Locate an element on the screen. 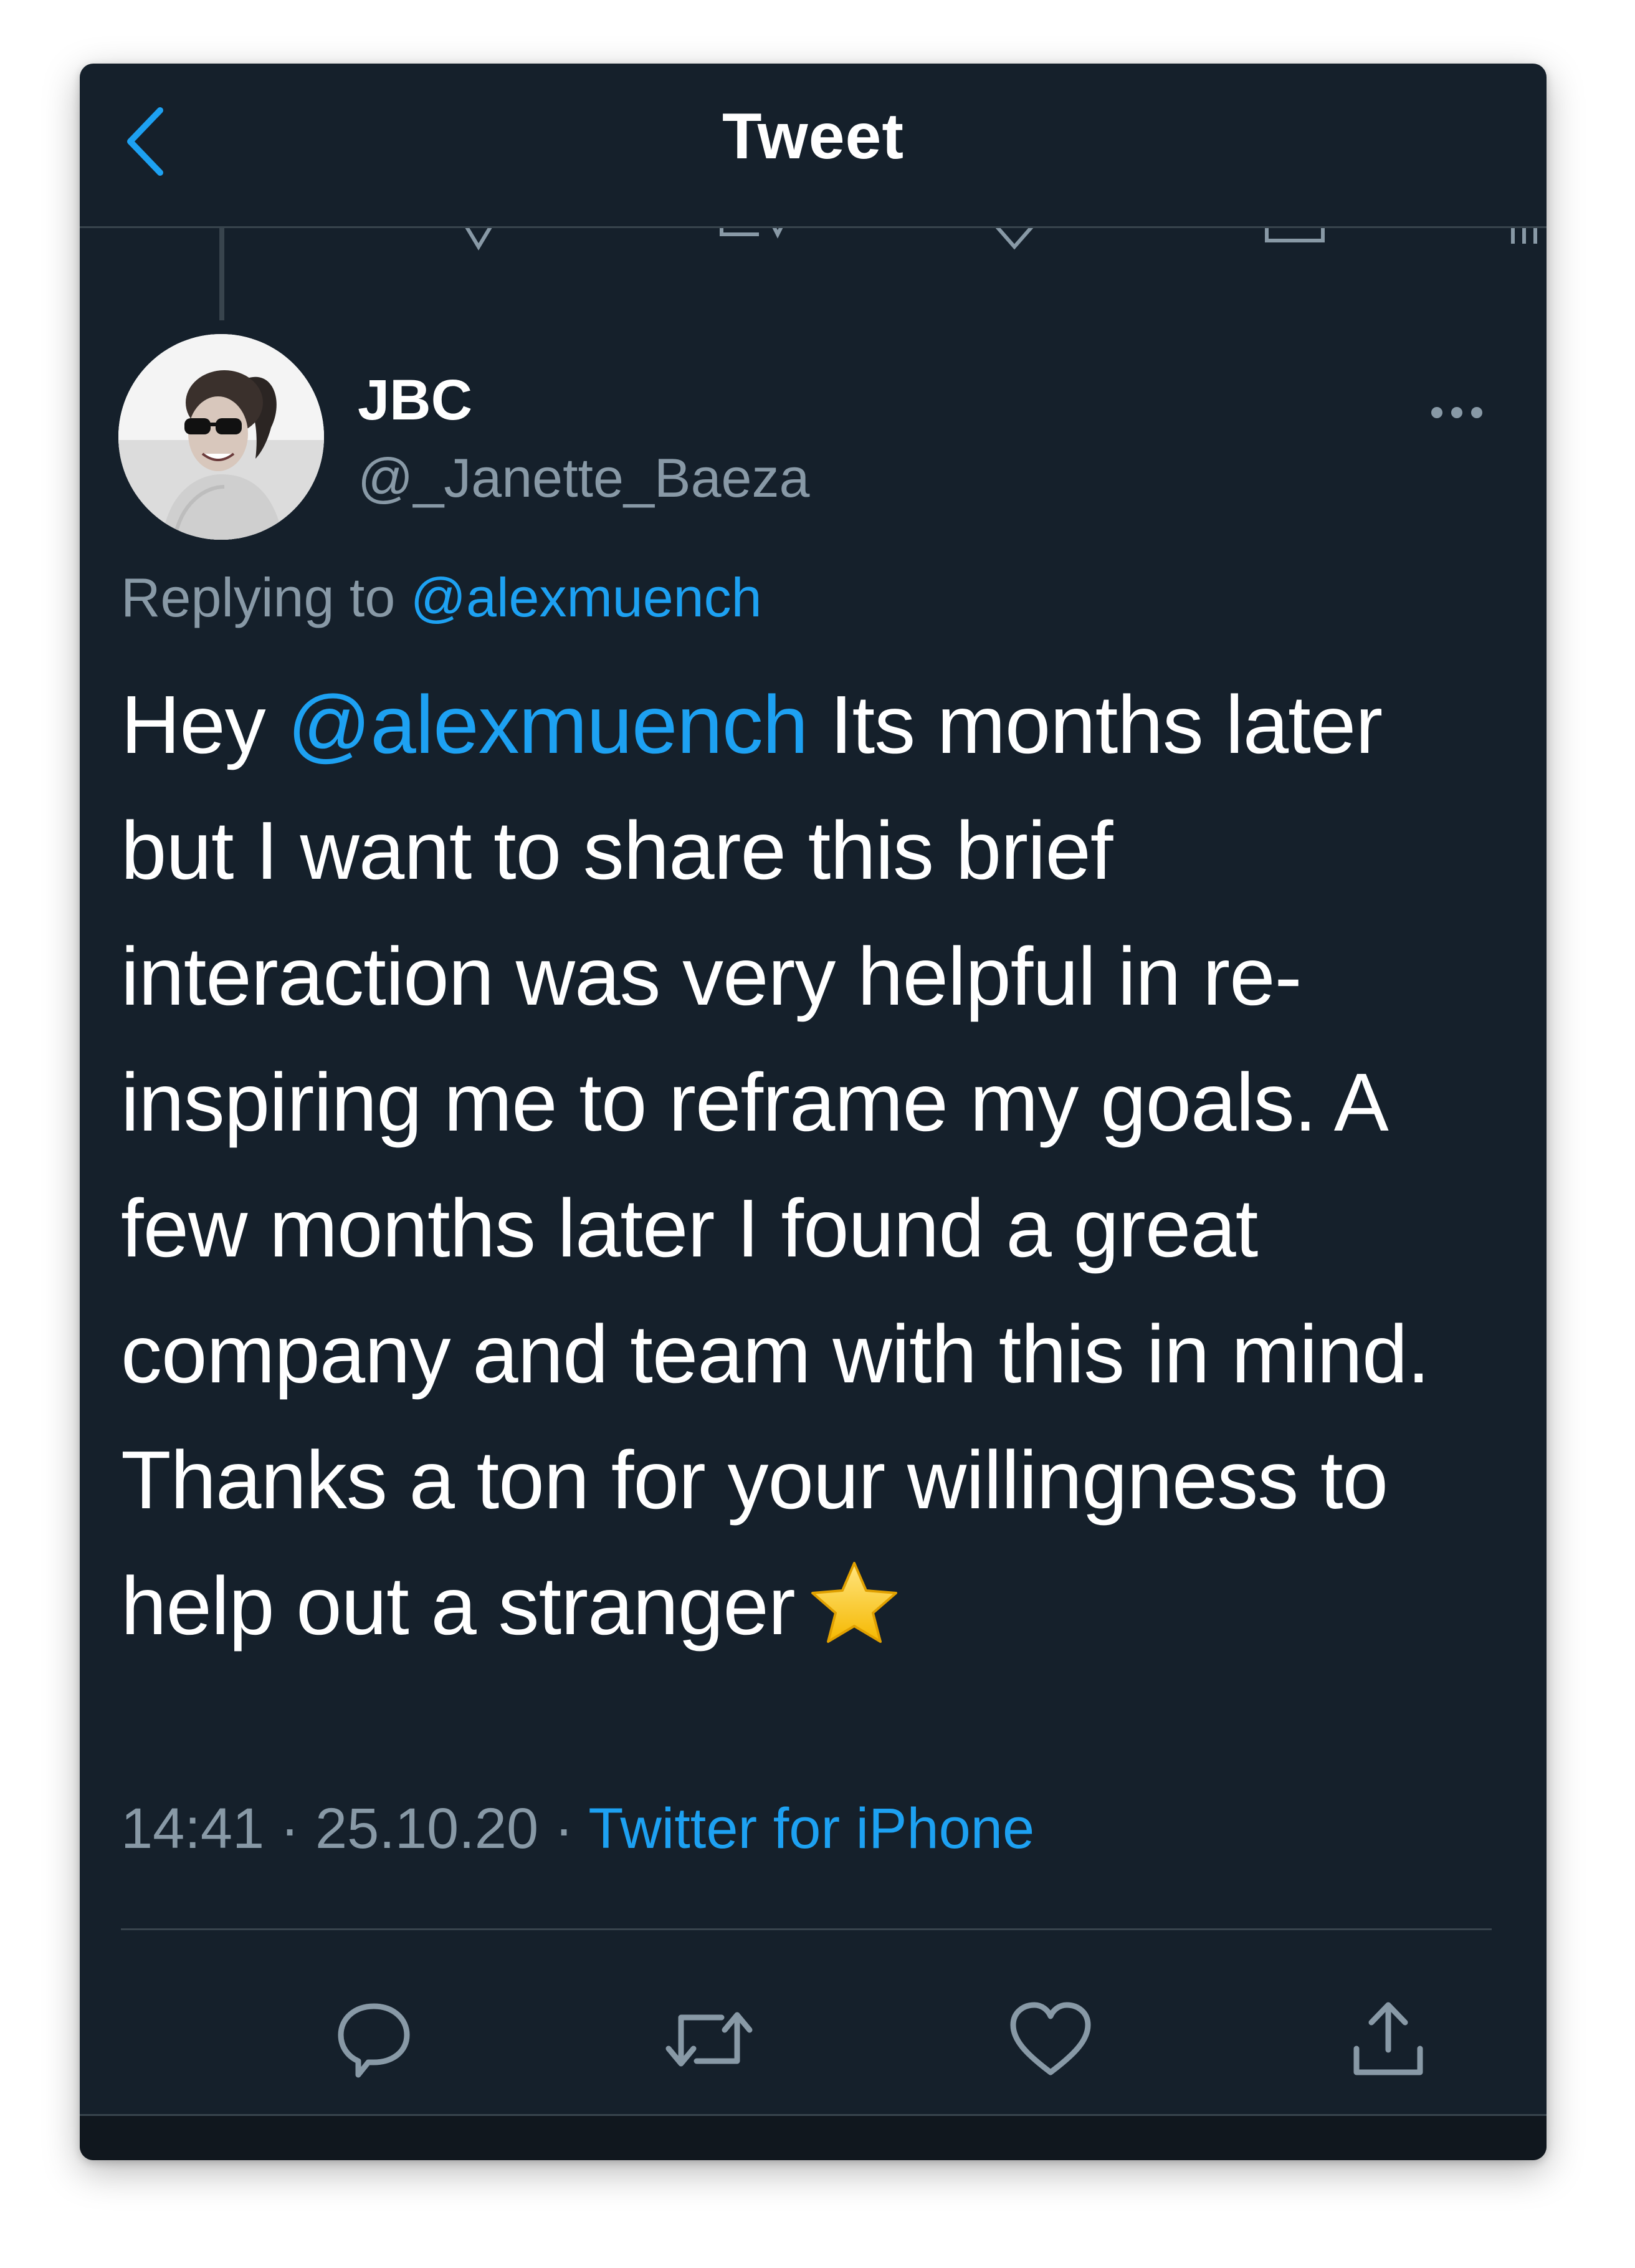  tweet-time: 14:41 is located at coordinates (193, 1828).